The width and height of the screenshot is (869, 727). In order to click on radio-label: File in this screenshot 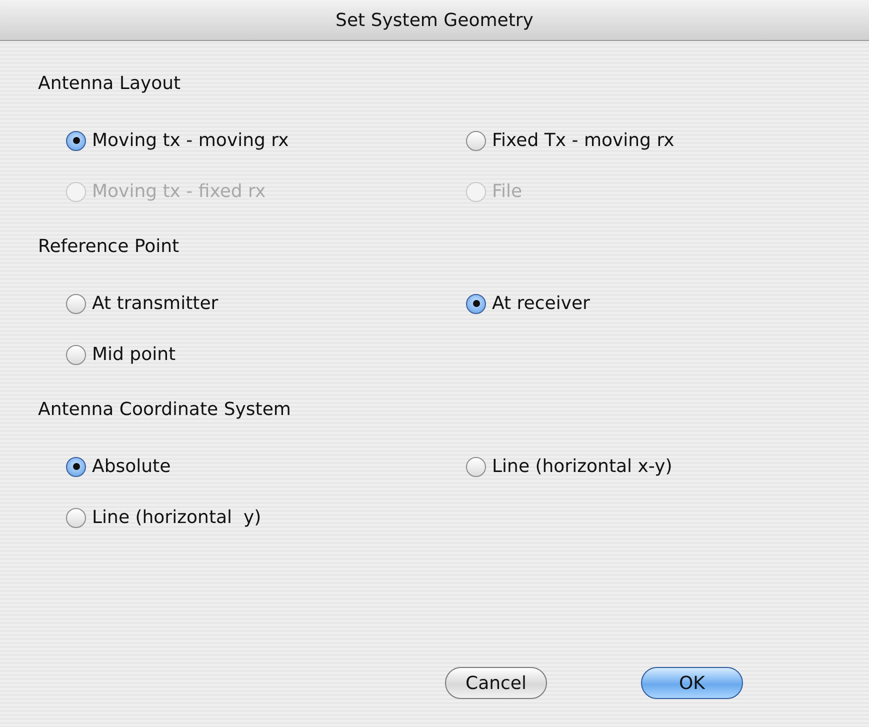, I will do `click(507, 191)`.